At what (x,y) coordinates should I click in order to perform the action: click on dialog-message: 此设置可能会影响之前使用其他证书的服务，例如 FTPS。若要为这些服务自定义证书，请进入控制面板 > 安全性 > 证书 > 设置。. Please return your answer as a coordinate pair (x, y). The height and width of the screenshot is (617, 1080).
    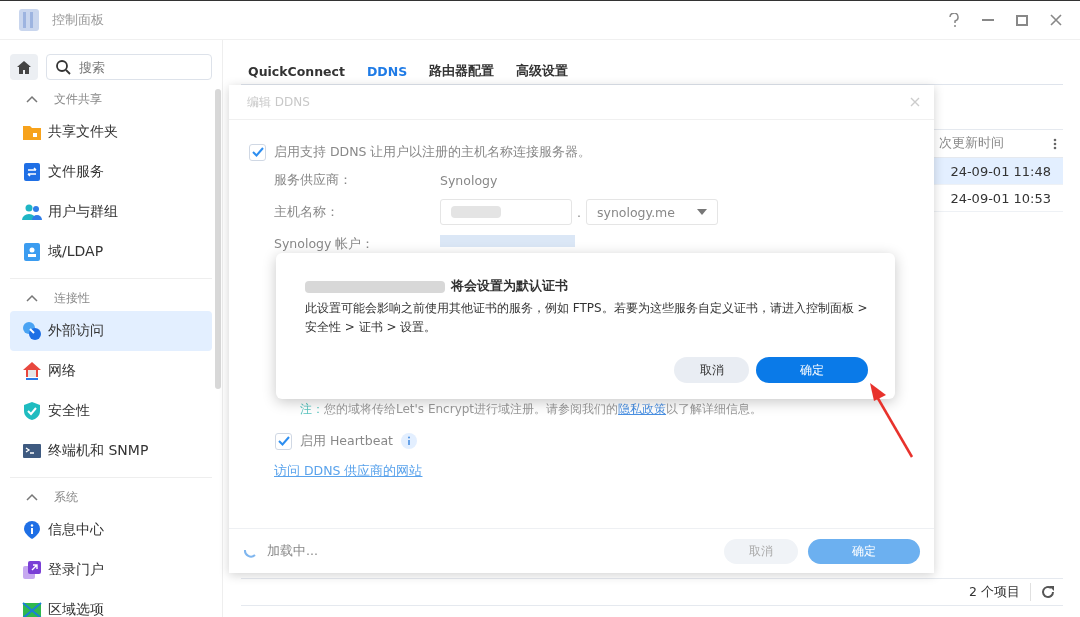
    Looking at the image, I should click on (587, 318).